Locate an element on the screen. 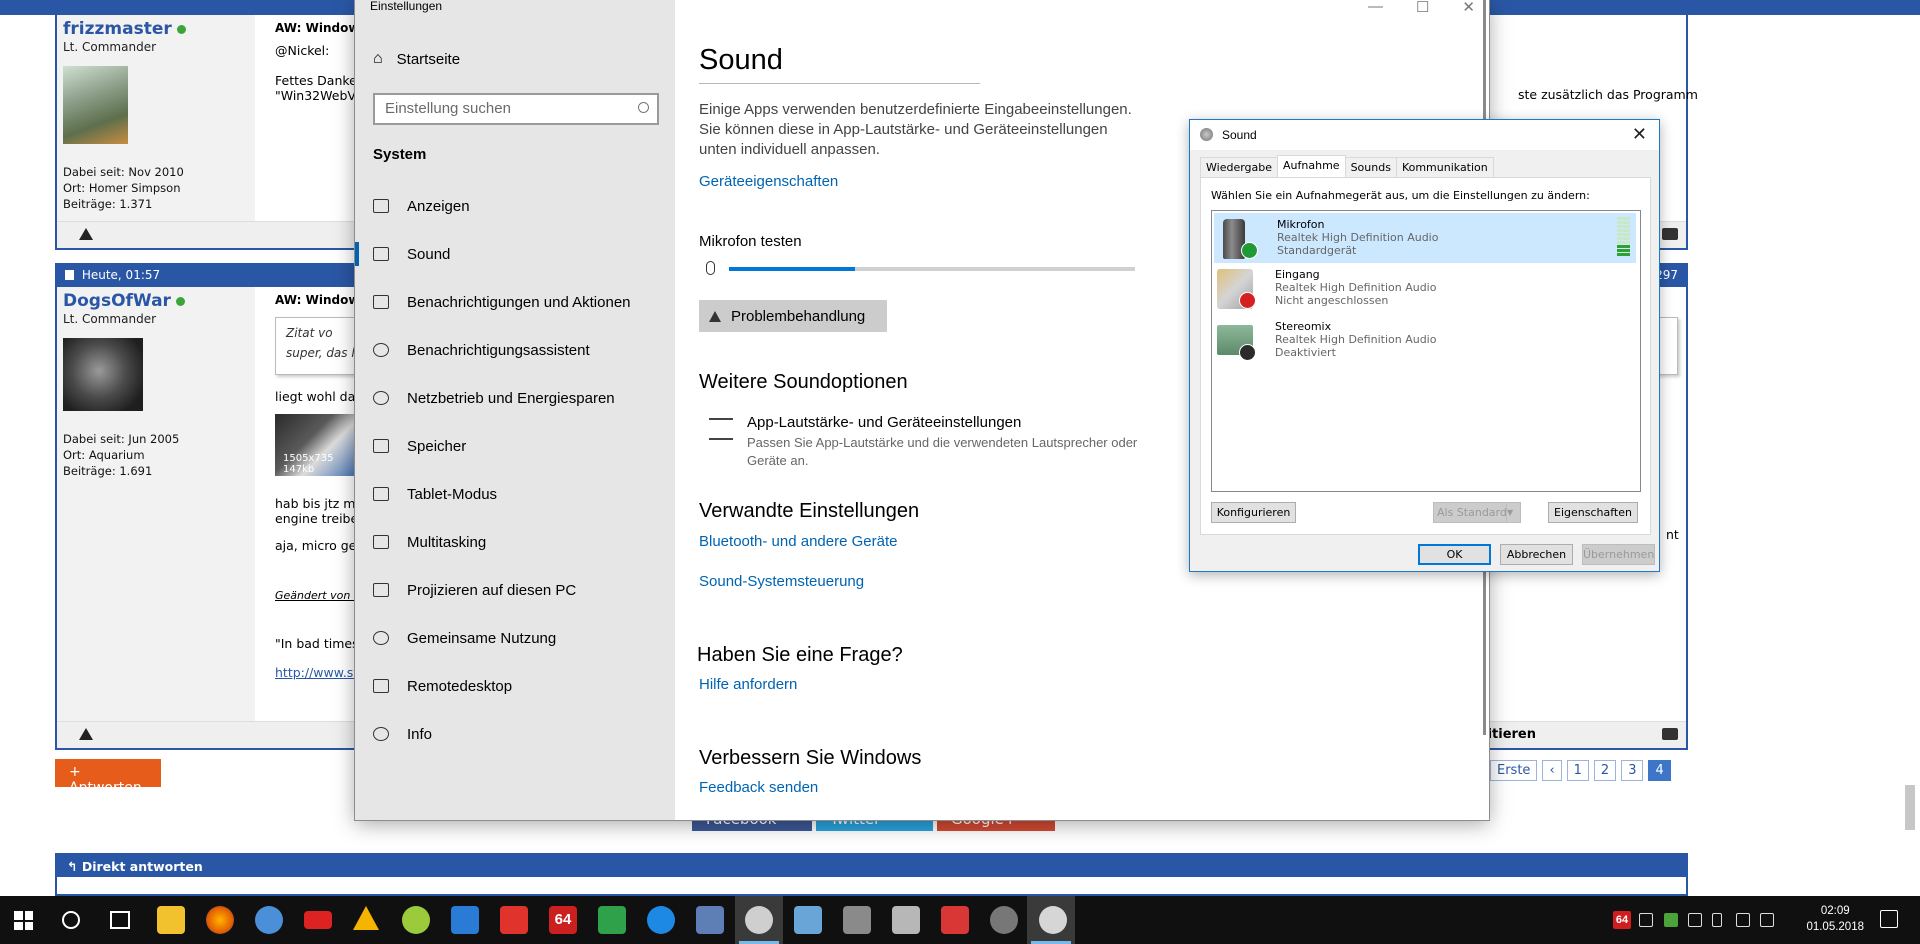 The width and height of the screenshot is (1920, 944). quick-reply-header: ↰ Direkt antworten is located at coordinates (871, 866).